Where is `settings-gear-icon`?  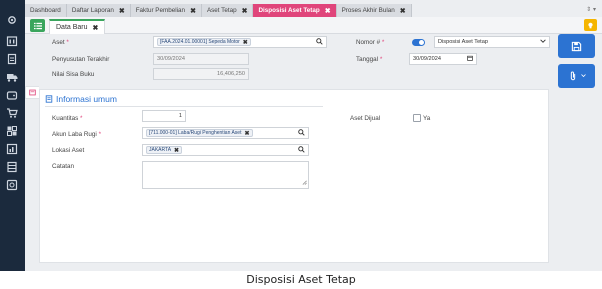 settings-gear-icon is located at coordinates (12, 20).